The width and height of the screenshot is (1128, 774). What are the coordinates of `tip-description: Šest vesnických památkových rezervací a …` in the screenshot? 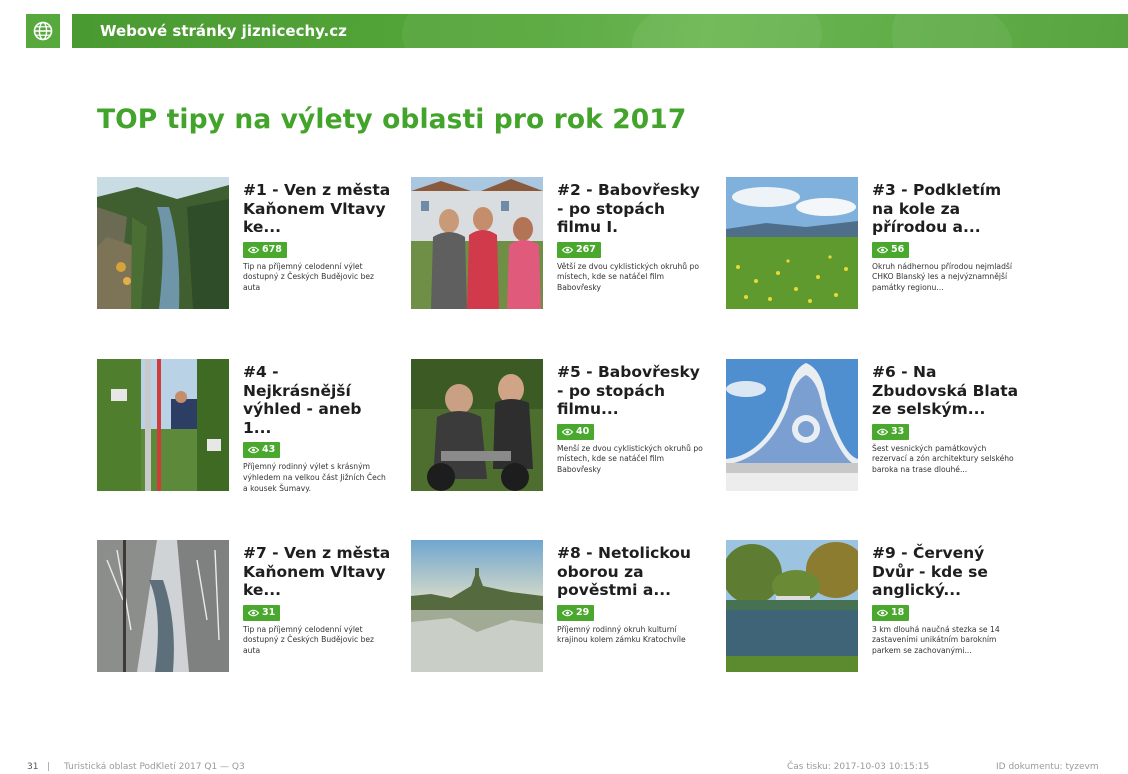 It's located at (943, 459).